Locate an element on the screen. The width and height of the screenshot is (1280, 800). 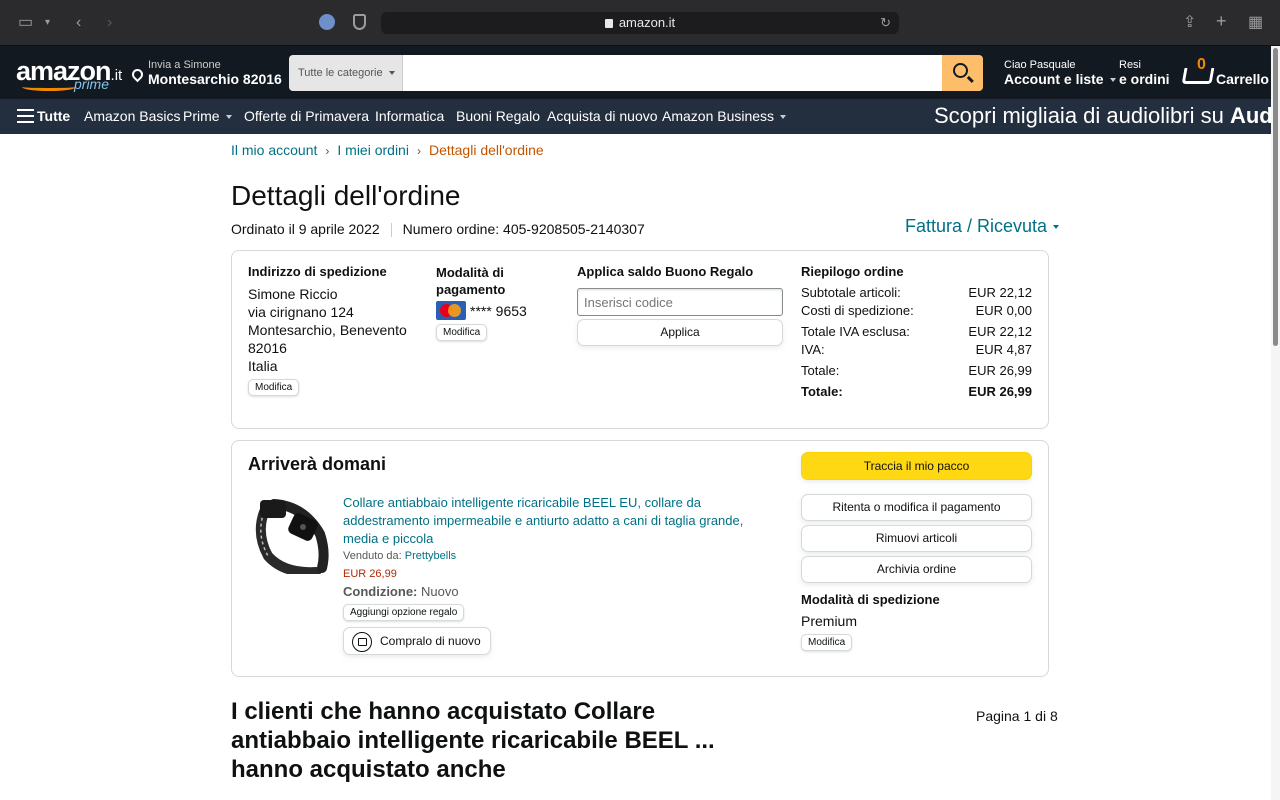
order-number: Numero ordine: 405-9208505-2140307 is located at coordinates (523, 229).